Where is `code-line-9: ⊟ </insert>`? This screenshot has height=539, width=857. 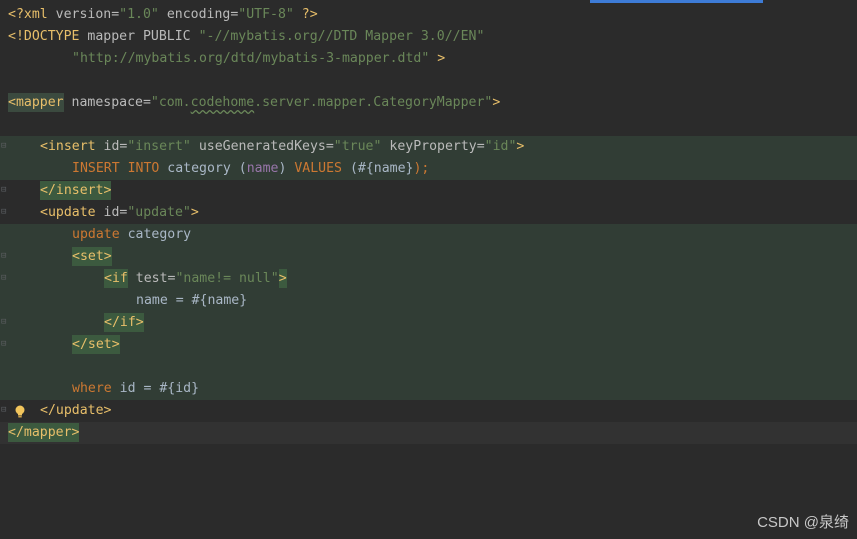
code-line-9: ⊟ </insert> is located at coordinates (428, 191).